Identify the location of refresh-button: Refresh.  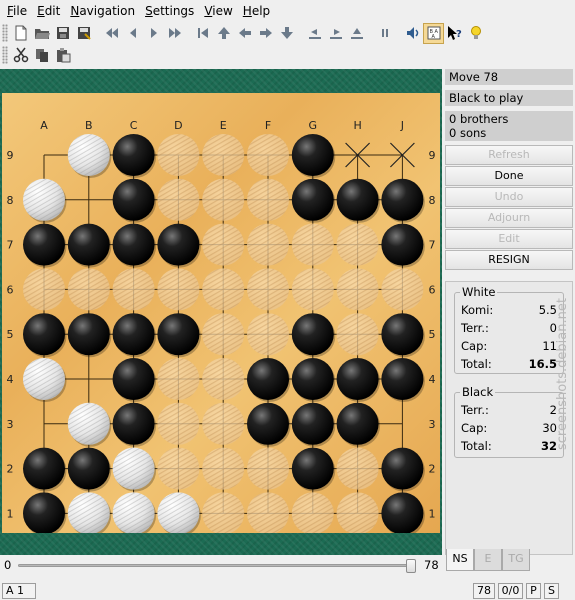
(509, 155).